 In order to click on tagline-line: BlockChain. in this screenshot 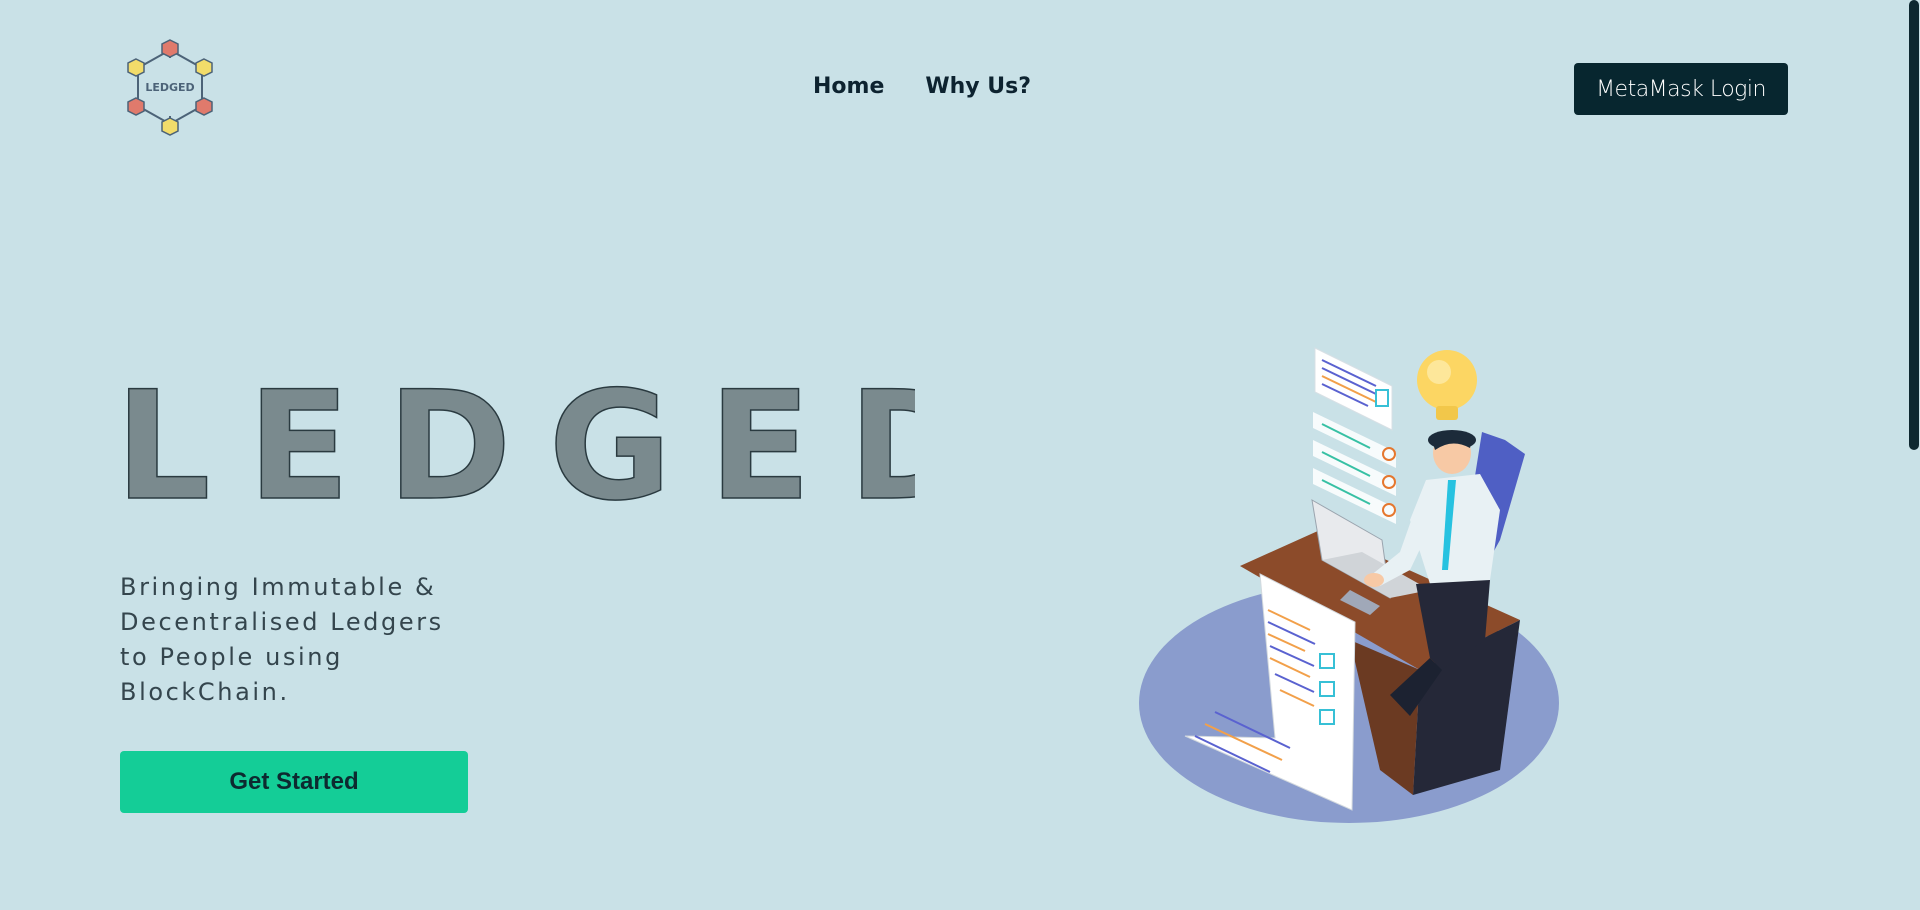, I will do `click(205, 692)`.